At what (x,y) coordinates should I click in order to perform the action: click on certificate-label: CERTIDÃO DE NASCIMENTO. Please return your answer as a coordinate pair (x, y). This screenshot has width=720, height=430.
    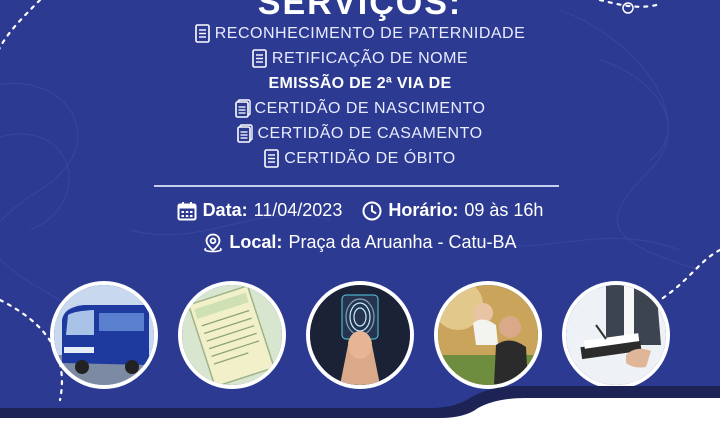
    Looking at the image, I should click on (370, 108).